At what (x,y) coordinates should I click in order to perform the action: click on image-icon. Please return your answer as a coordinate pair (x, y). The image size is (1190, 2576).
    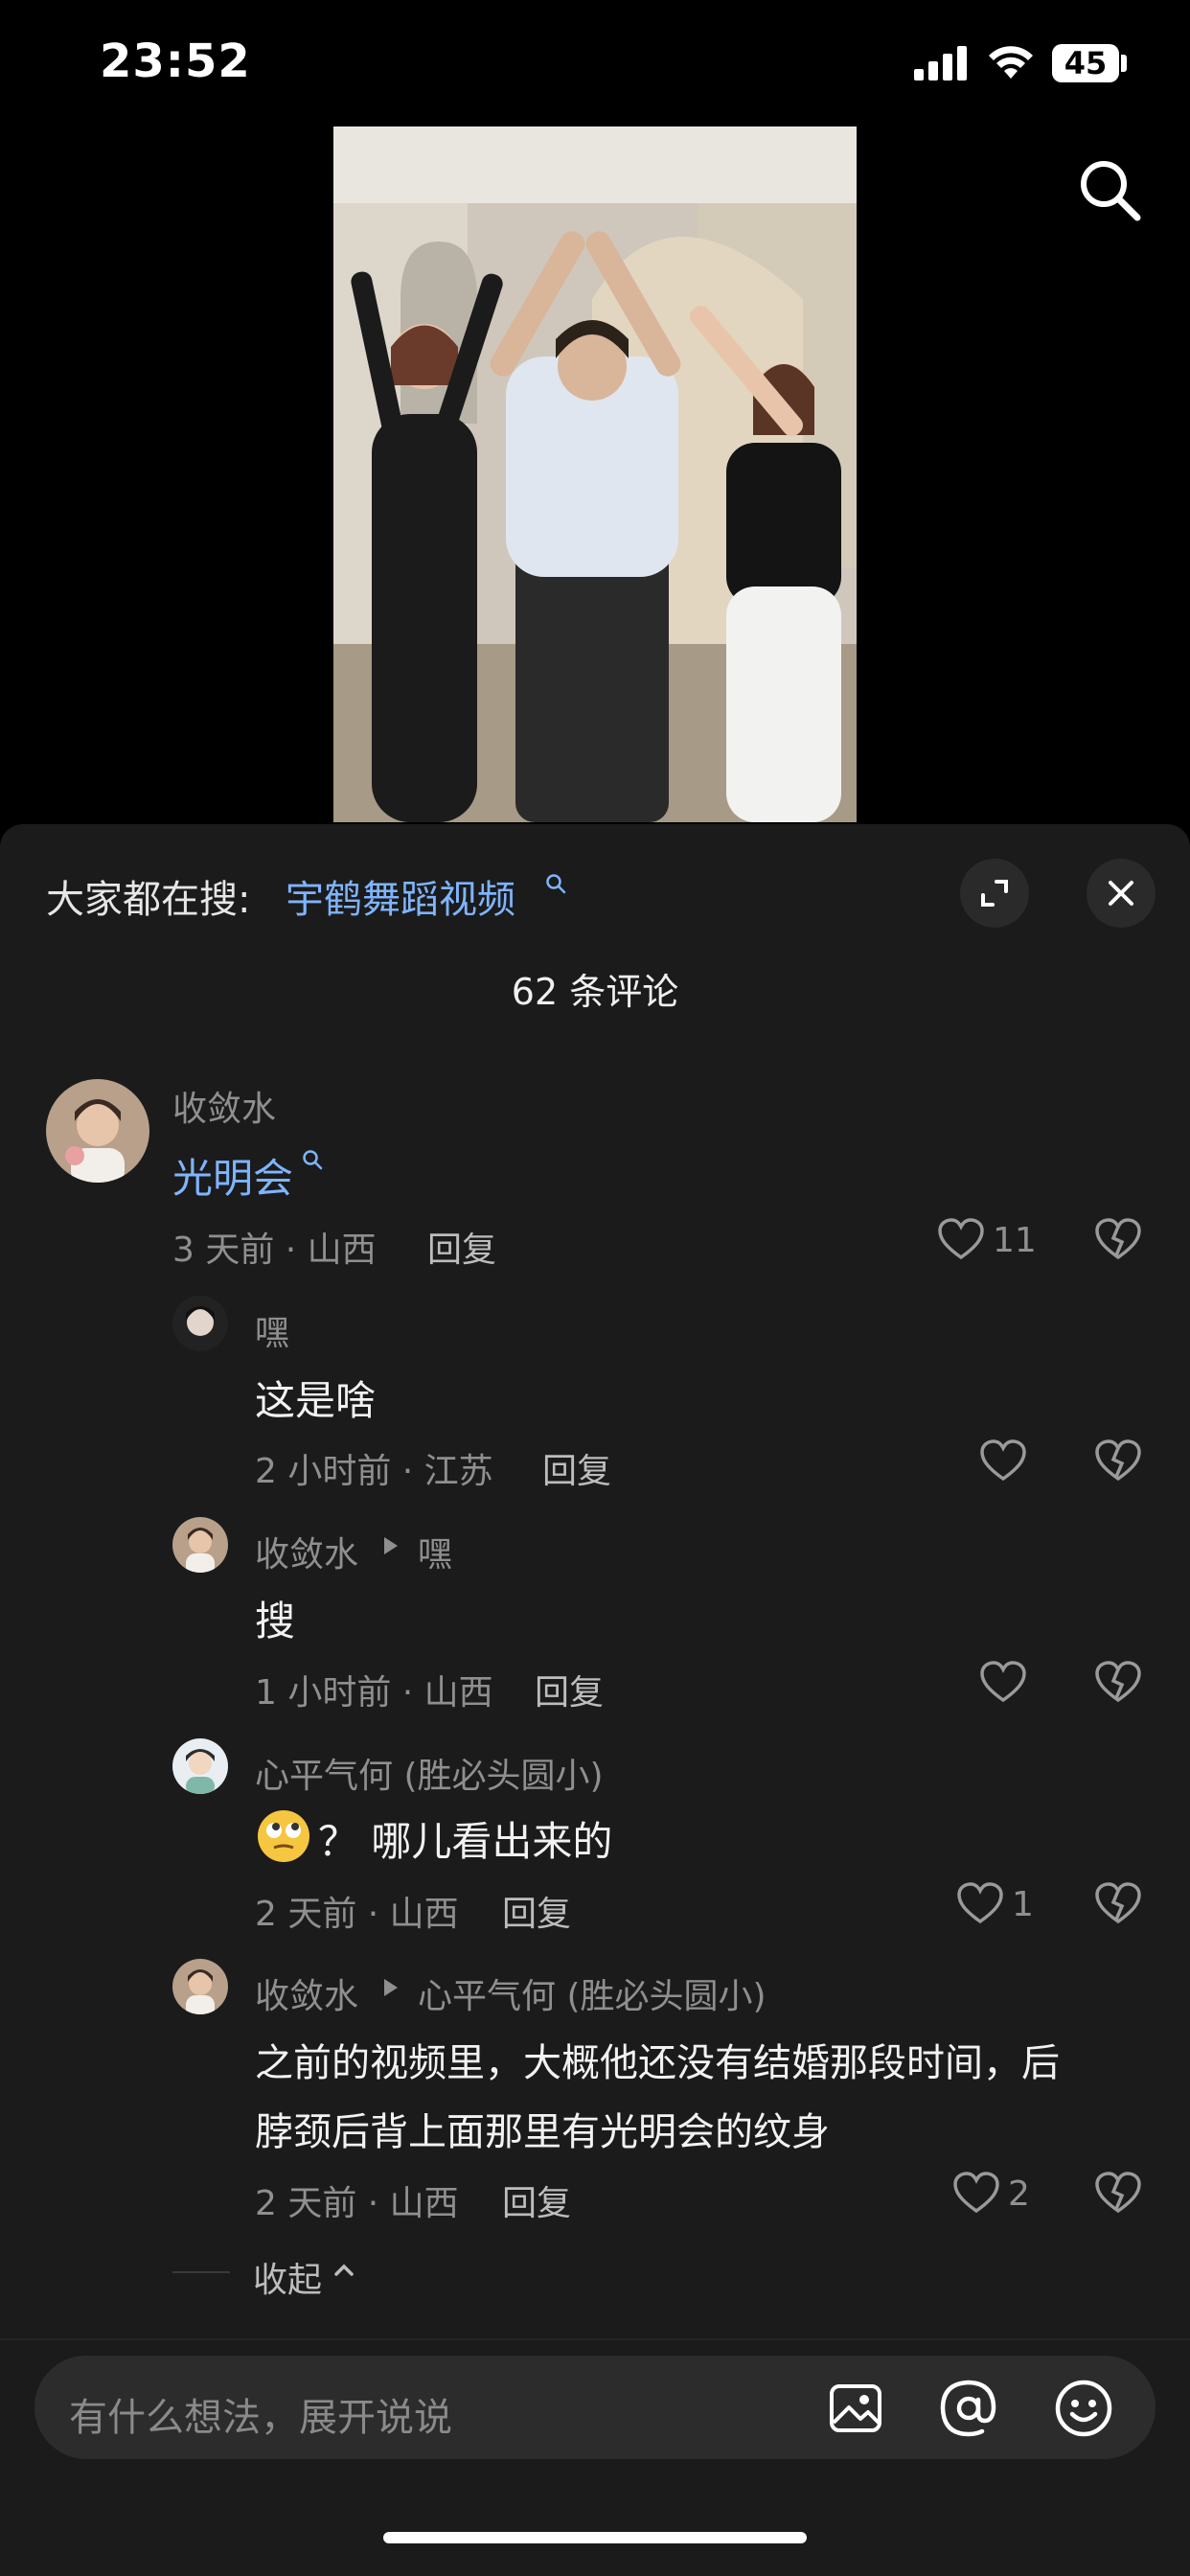
    Looking at the image, I should click on (856, 2408).